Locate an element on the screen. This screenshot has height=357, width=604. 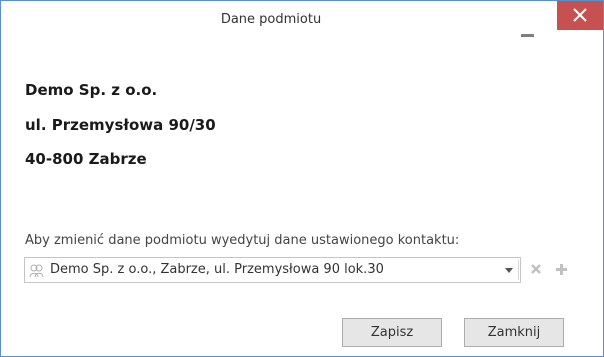
clear-contact-icon is located at coordinates (536, 269).